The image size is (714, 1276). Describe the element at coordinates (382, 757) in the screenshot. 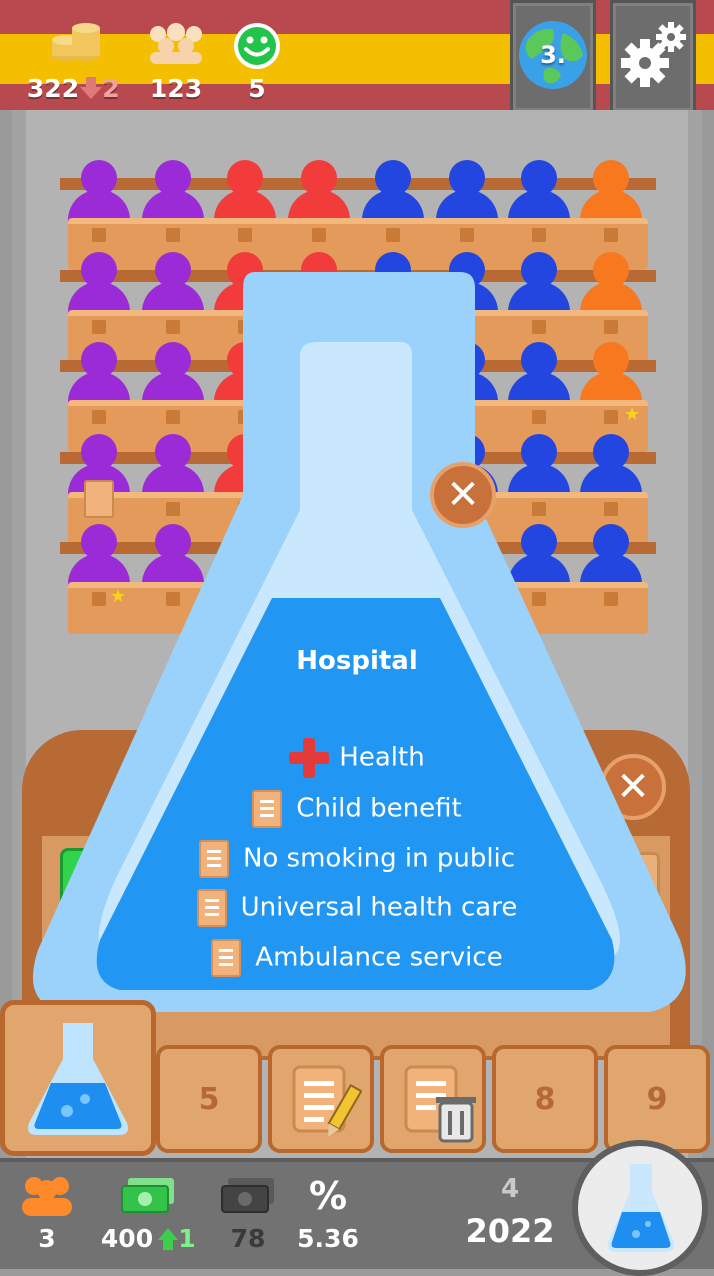

I see `effect-label: Health` at that location.